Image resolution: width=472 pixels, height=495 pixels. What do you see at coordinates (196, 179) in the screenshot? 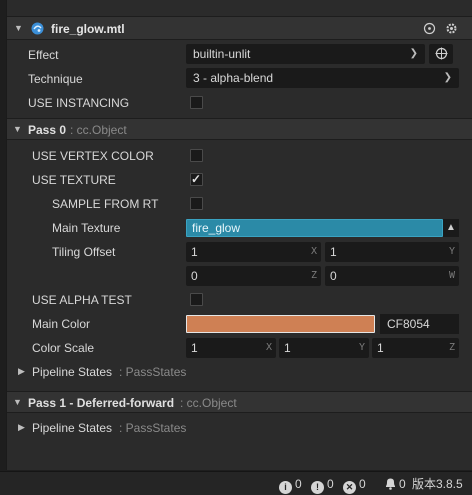
I see `use-texture-checkbox` at bounding box center [196, 179].